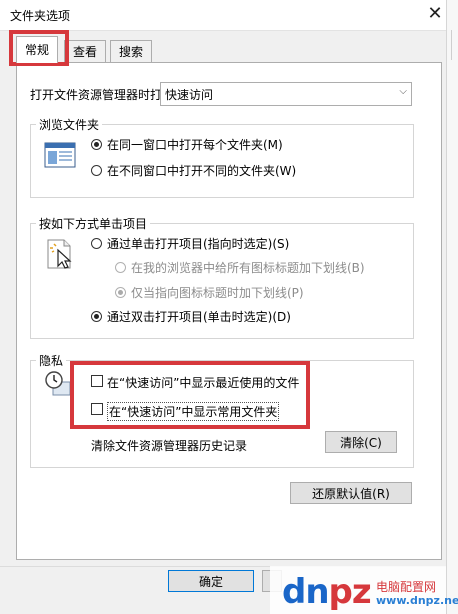 This screenshot has height=614, width=458. I want to click on tab-general: 常规, so click(37, 49).